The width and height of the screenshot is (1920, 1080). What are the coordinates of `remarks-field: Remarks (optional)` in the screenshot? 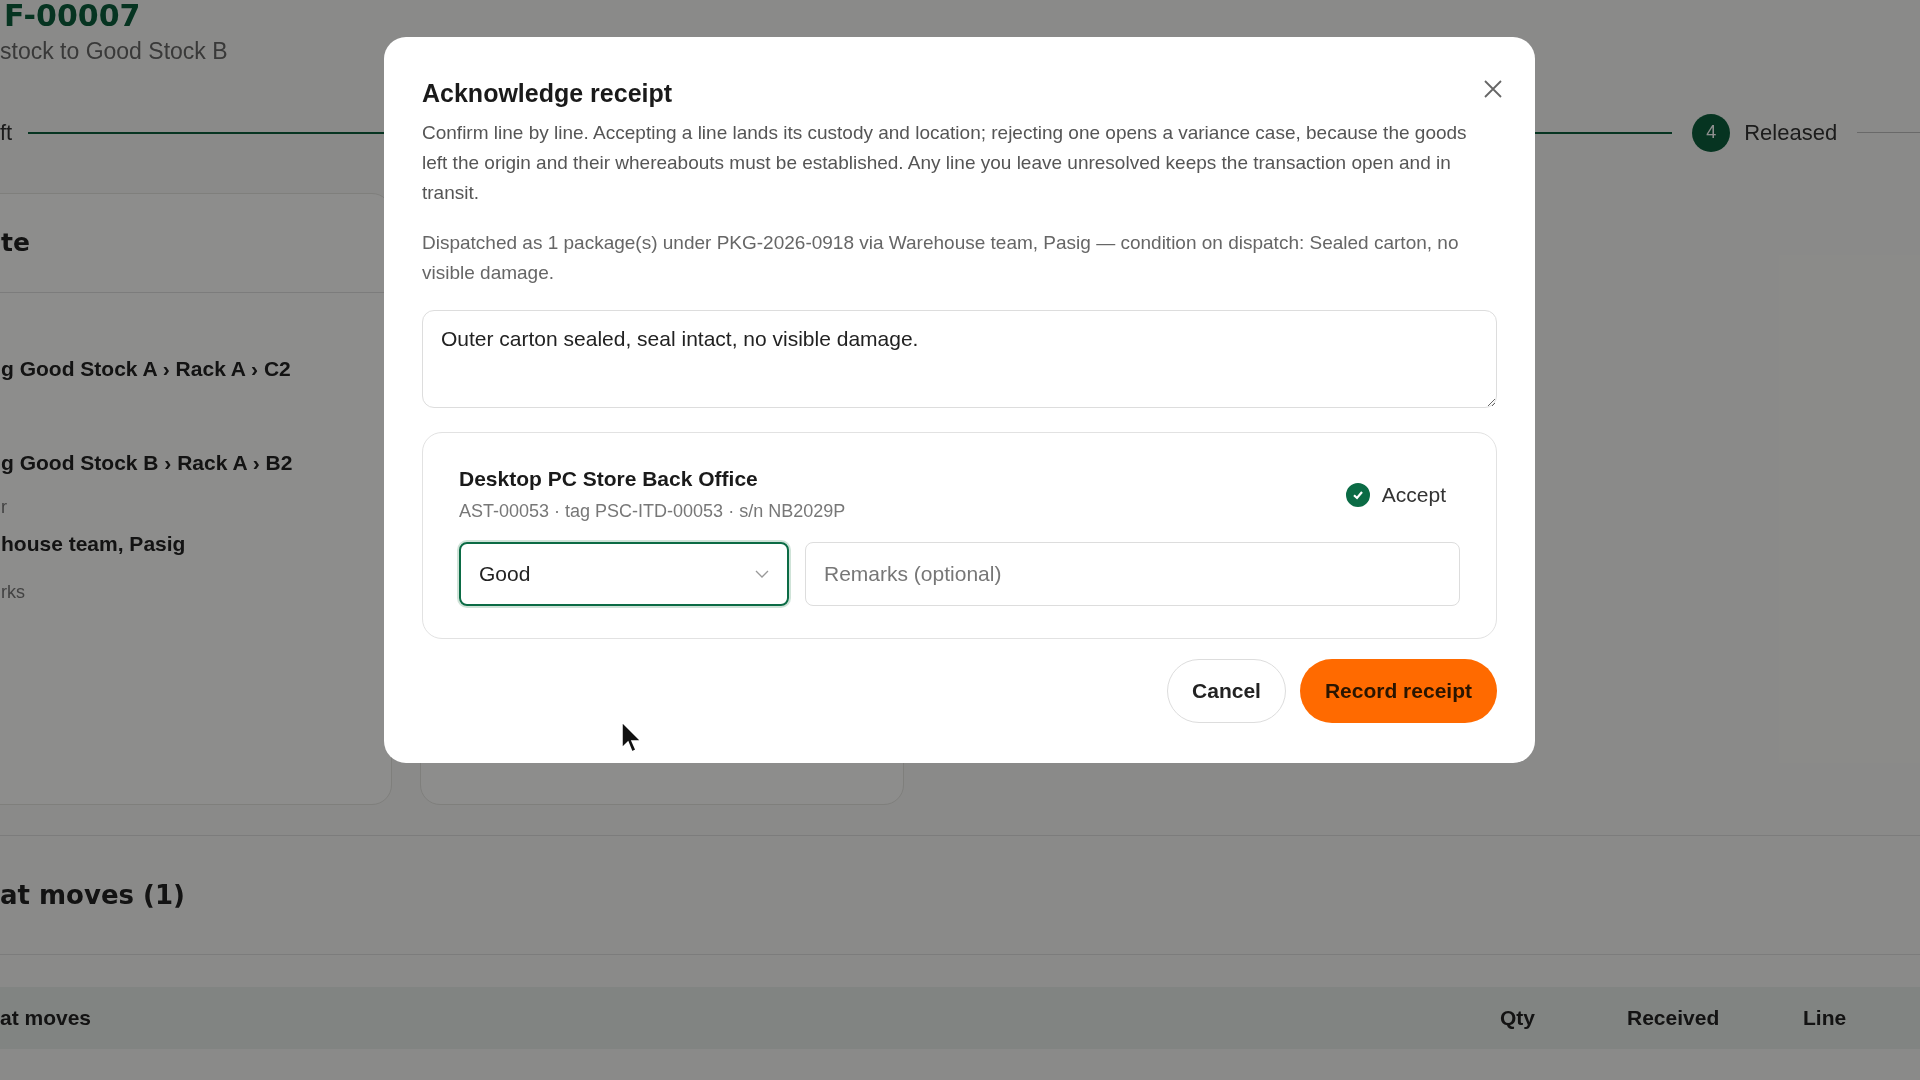 It's located at (1132, 574).